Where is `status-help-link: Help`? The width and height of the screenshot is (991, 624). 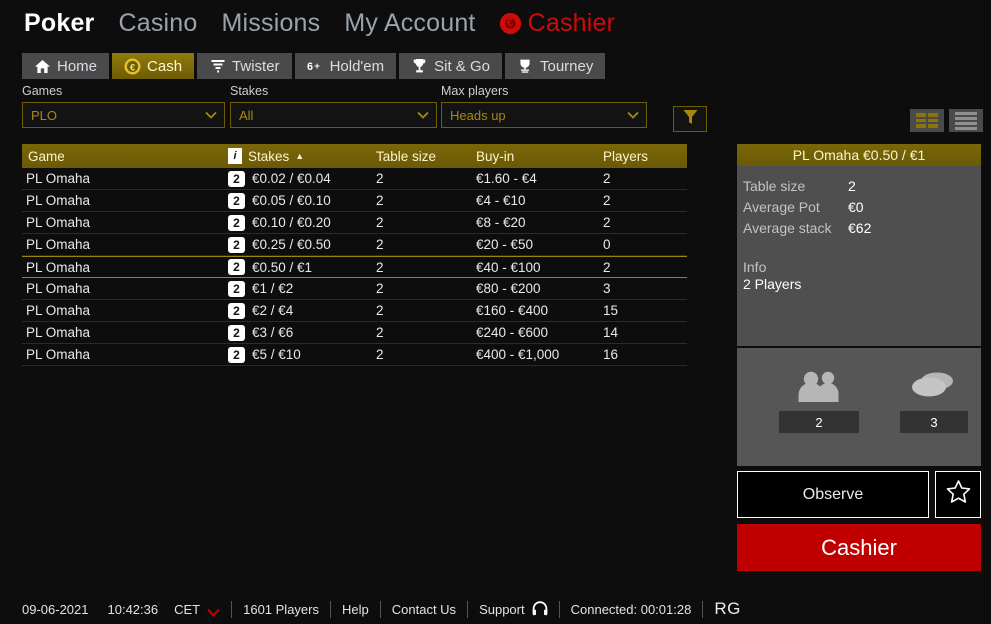 status-help-link: Help is located at coordinates (355, 609).